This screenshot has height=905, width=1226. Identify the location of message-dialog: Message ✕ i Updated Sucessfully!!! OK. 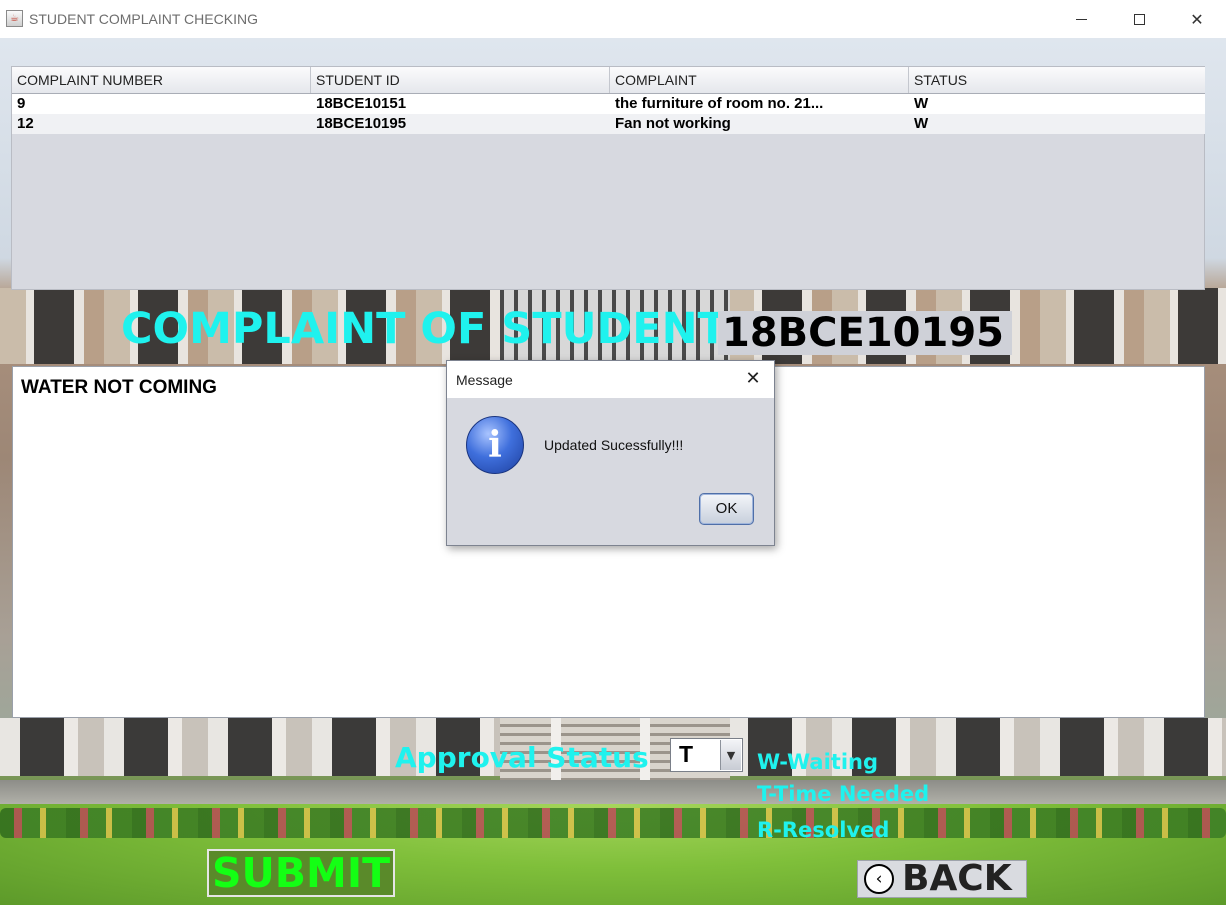
(610, 453).